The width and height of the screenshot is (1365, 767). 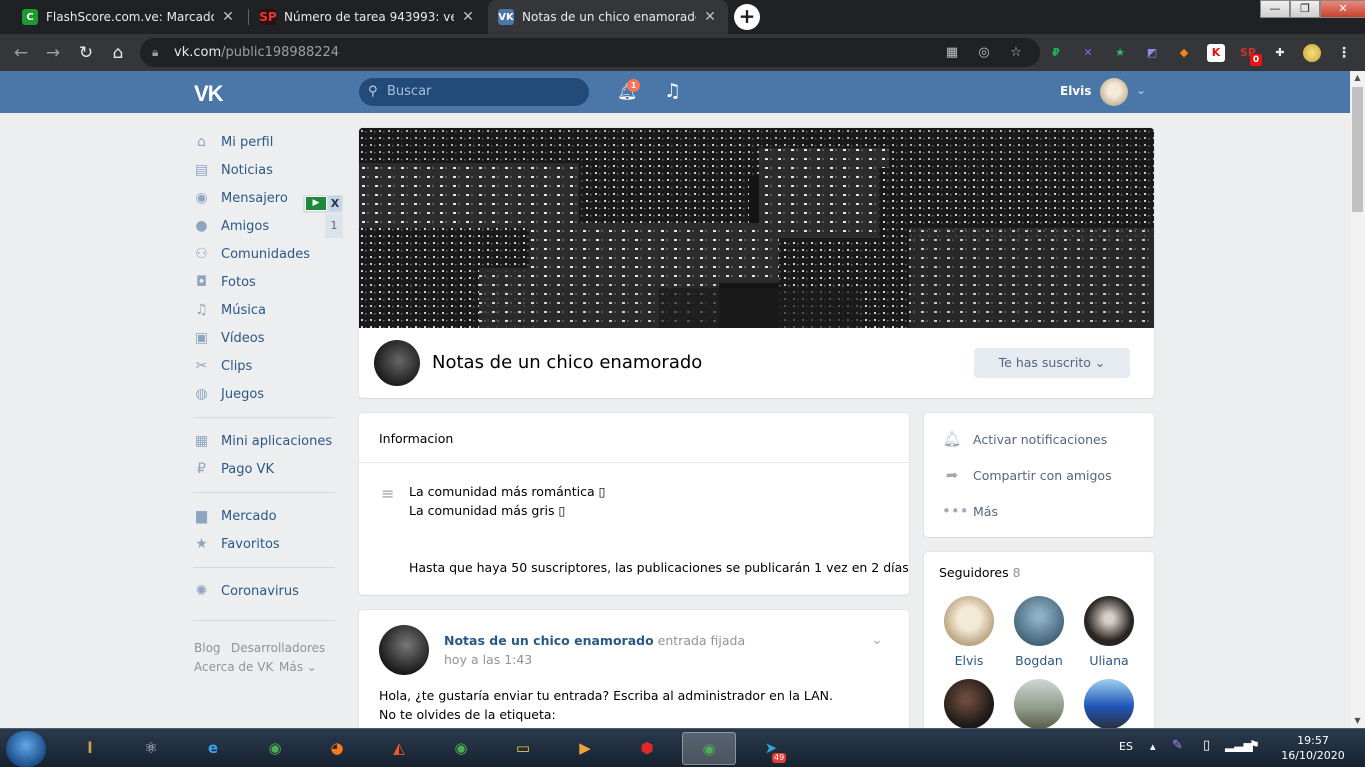 What do you see at coordinates (1126, 746) in the screenshot?
I see `language-indicator: ES` at bounding box center [1126, 746].